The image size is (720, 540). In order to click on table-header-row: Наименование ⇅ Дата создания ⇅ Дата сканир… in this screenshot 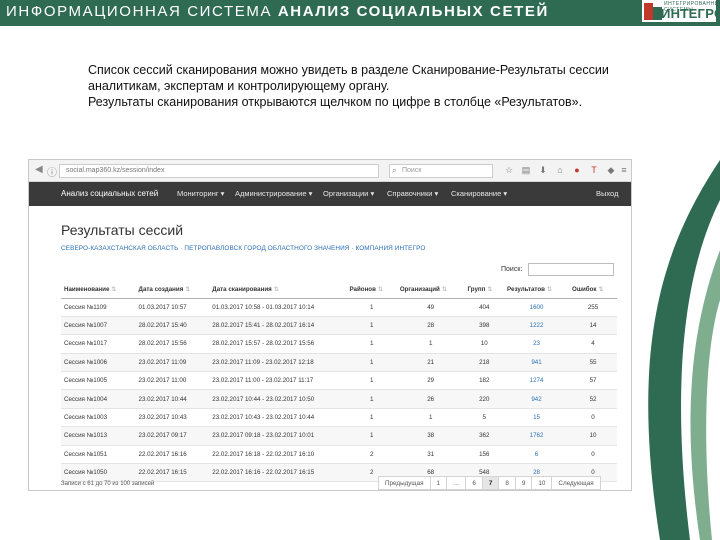, I will do `click(339, 290)`.